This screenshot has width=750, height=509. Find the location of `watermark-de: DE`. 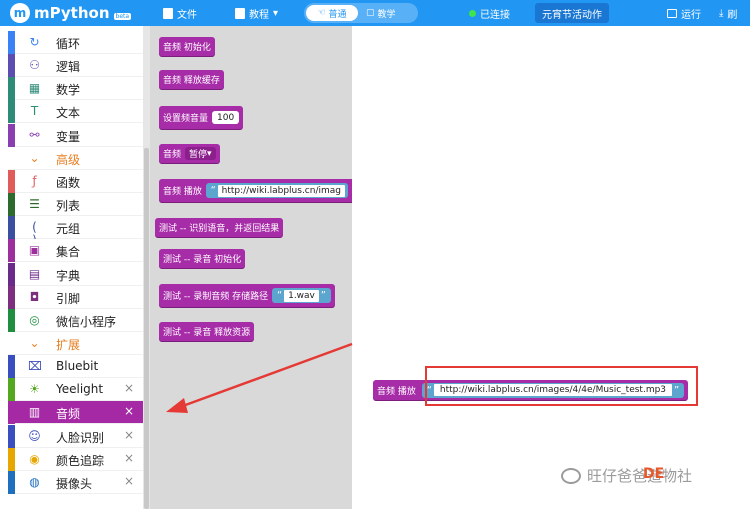

watermark-de: DE is located at coordinates (654, 474).